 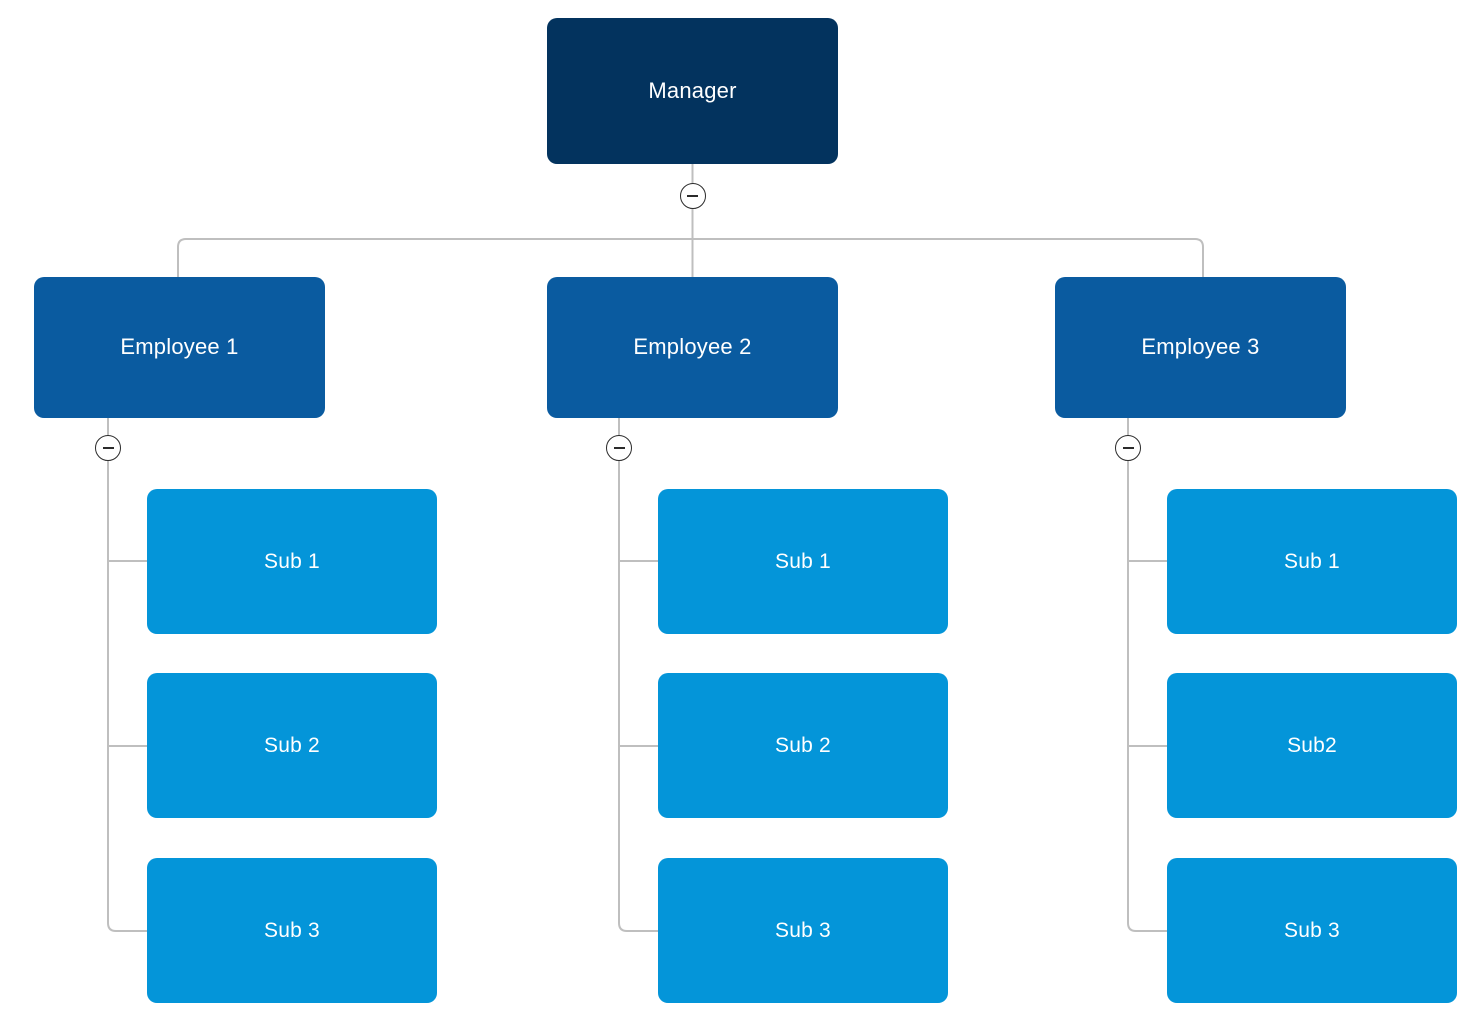 I want to click on node-employee-2-label: Employee 2, so click(x=692, y=347).